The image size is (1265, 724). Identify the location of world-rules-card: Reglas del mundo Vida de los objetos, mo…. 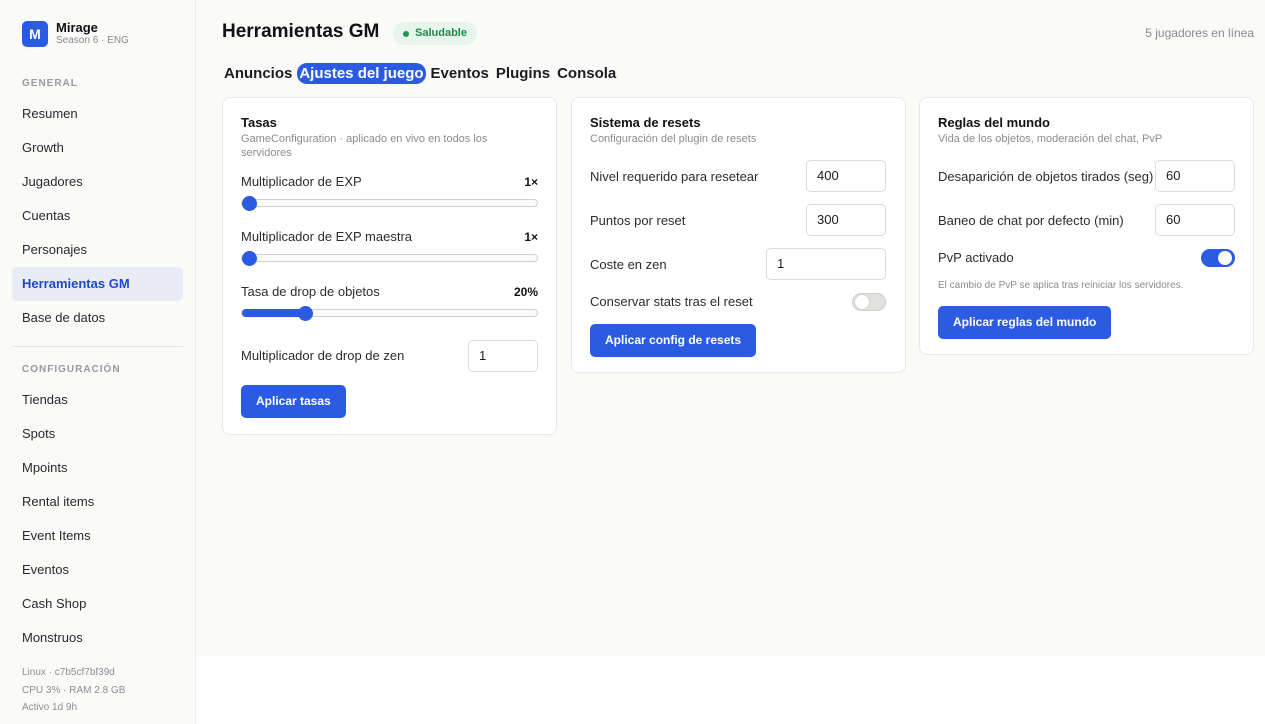
(1086, 226).